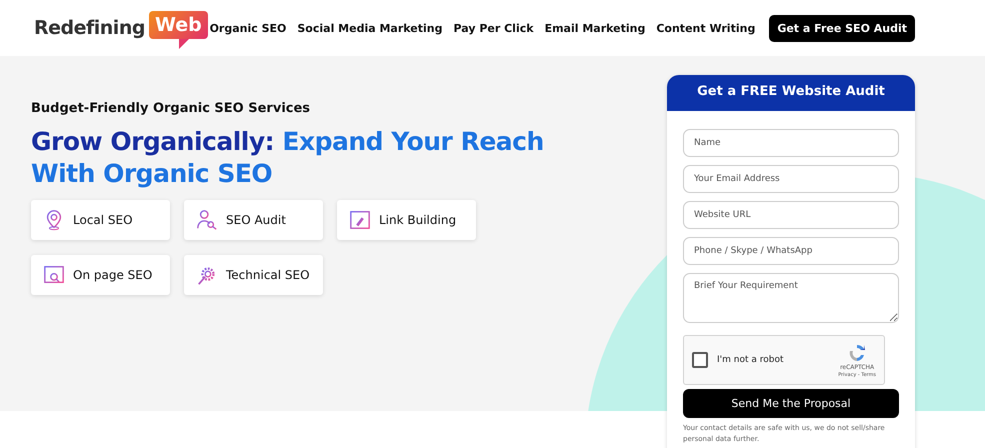  Describe the element at coordinates (706, 28) in the screenshot. I see `nav-link: Content Writing` at that location.